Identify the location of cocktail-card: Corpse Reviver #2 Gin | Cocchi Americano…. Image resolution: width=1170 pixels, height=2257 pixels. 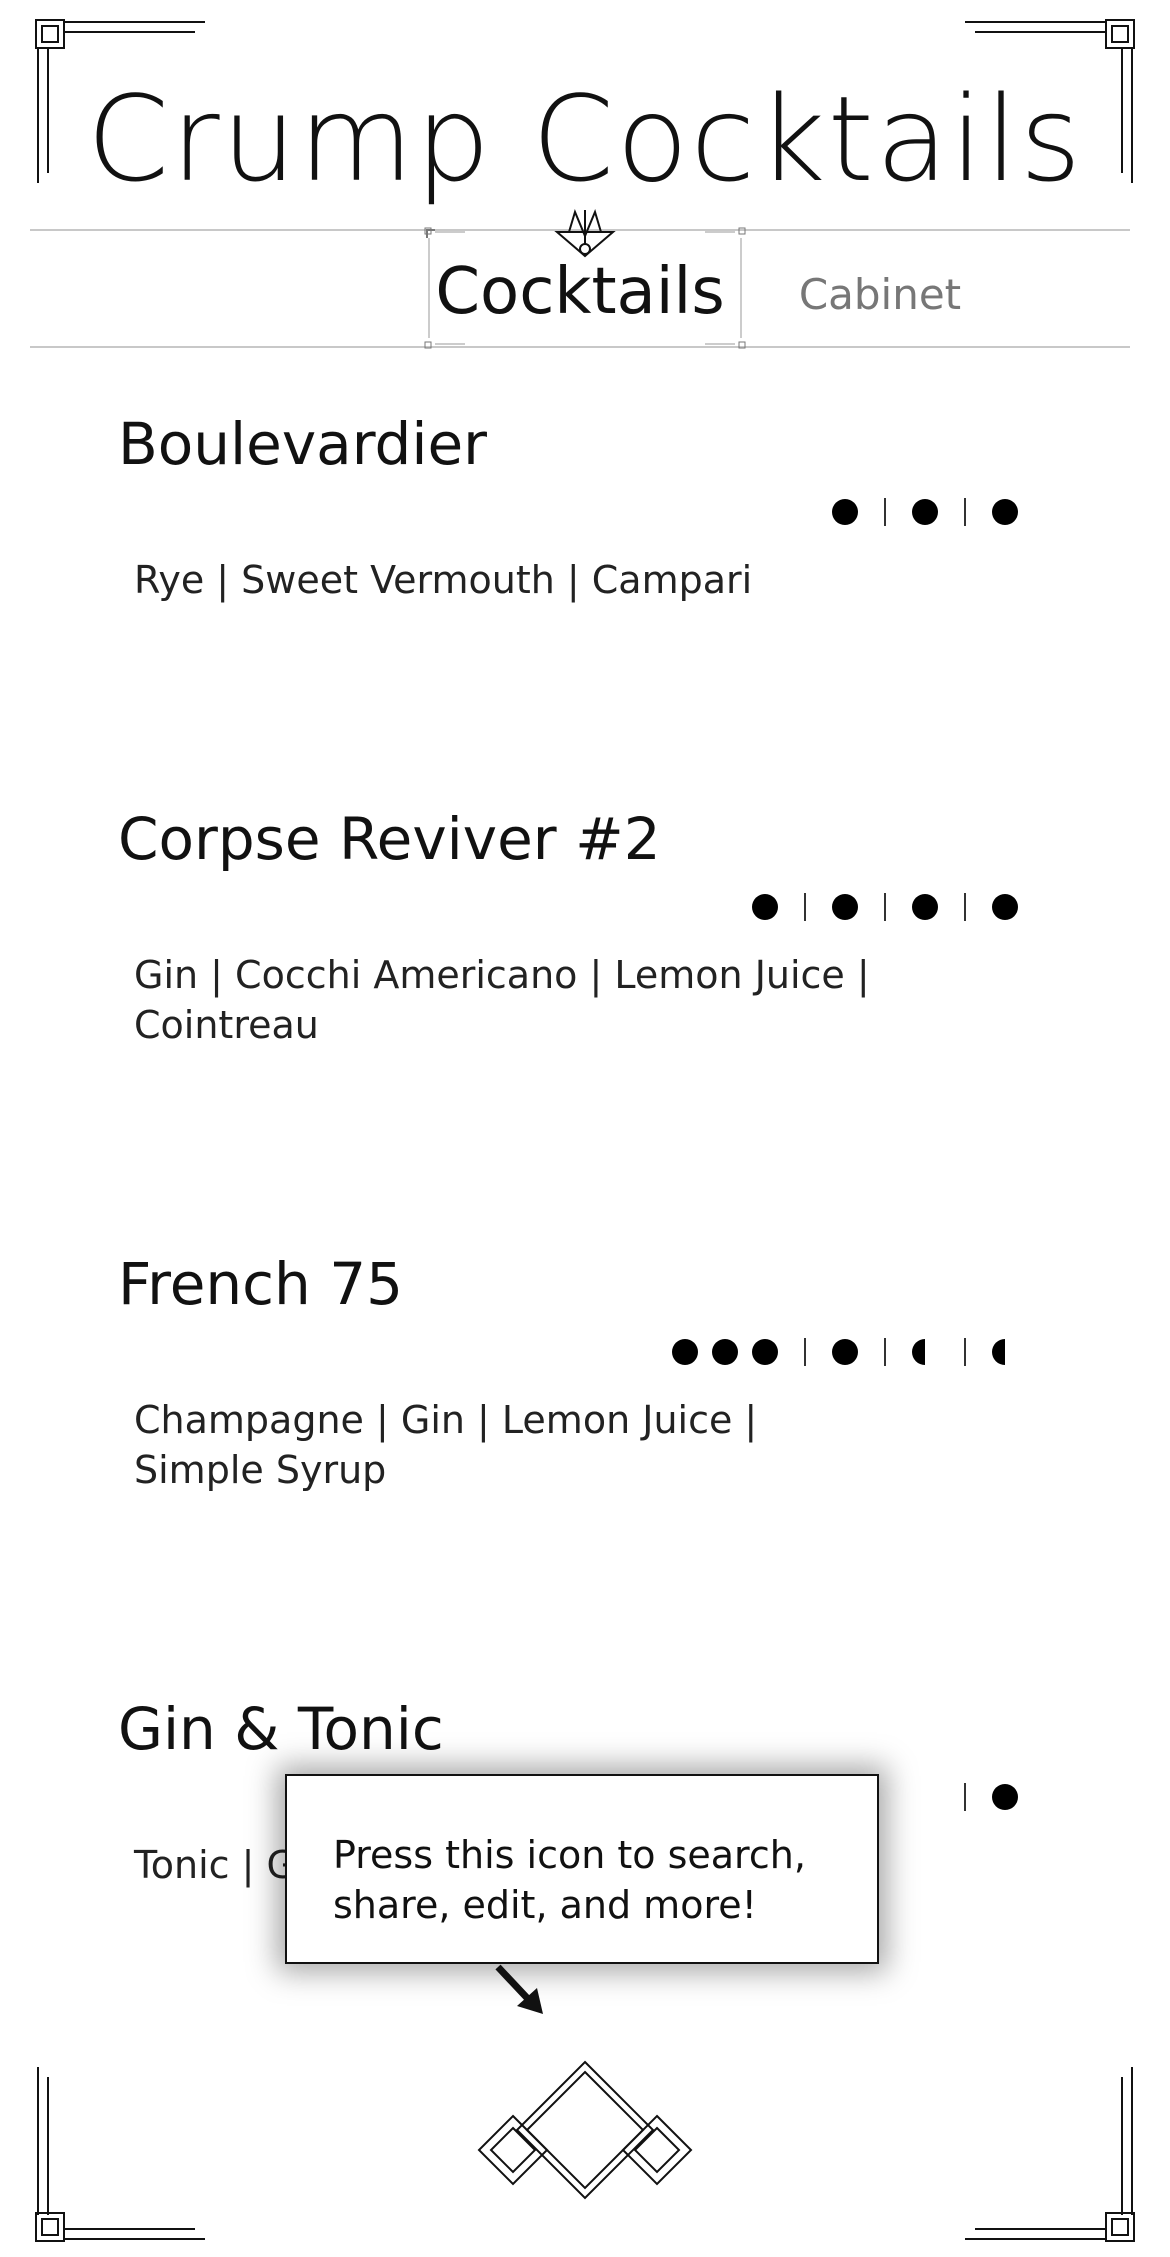
(568, 945).